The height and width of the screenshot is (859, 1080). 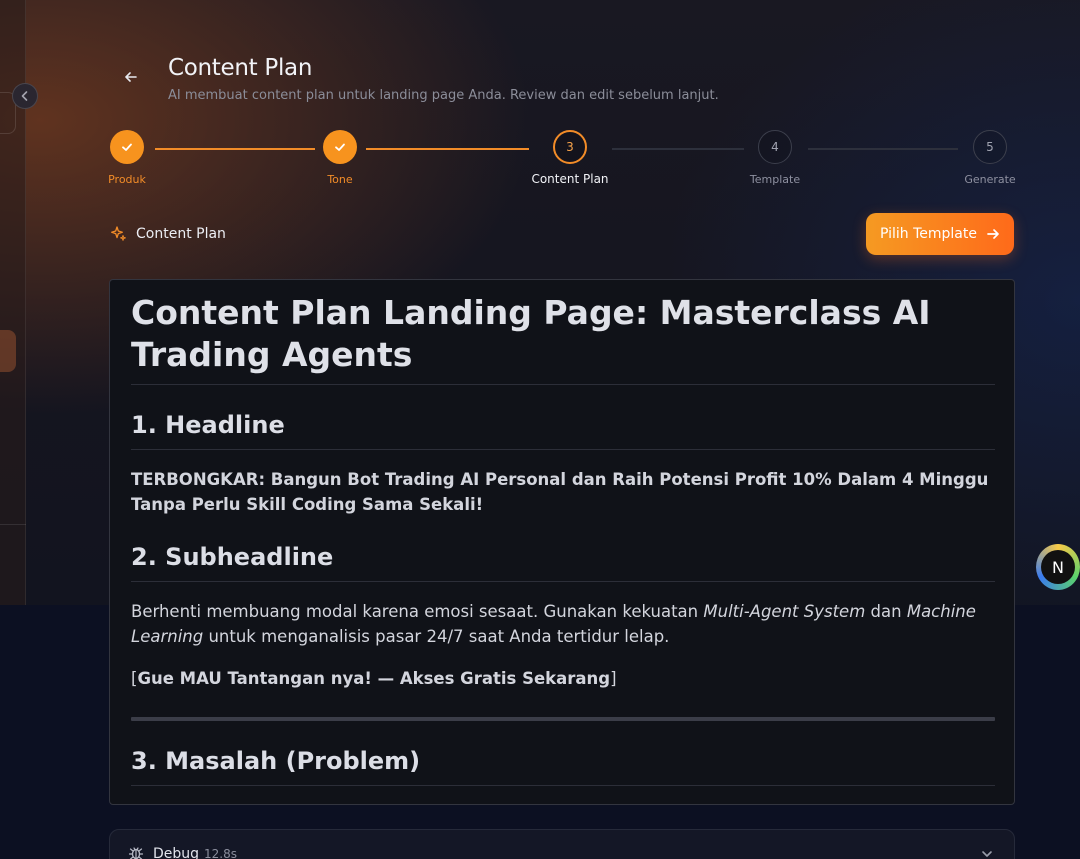 What do you see at coordinates (276, 761) in the screenshot?
I see `heading-problem: 3. Masalah (Problem)` at bounding box center [276, 761].